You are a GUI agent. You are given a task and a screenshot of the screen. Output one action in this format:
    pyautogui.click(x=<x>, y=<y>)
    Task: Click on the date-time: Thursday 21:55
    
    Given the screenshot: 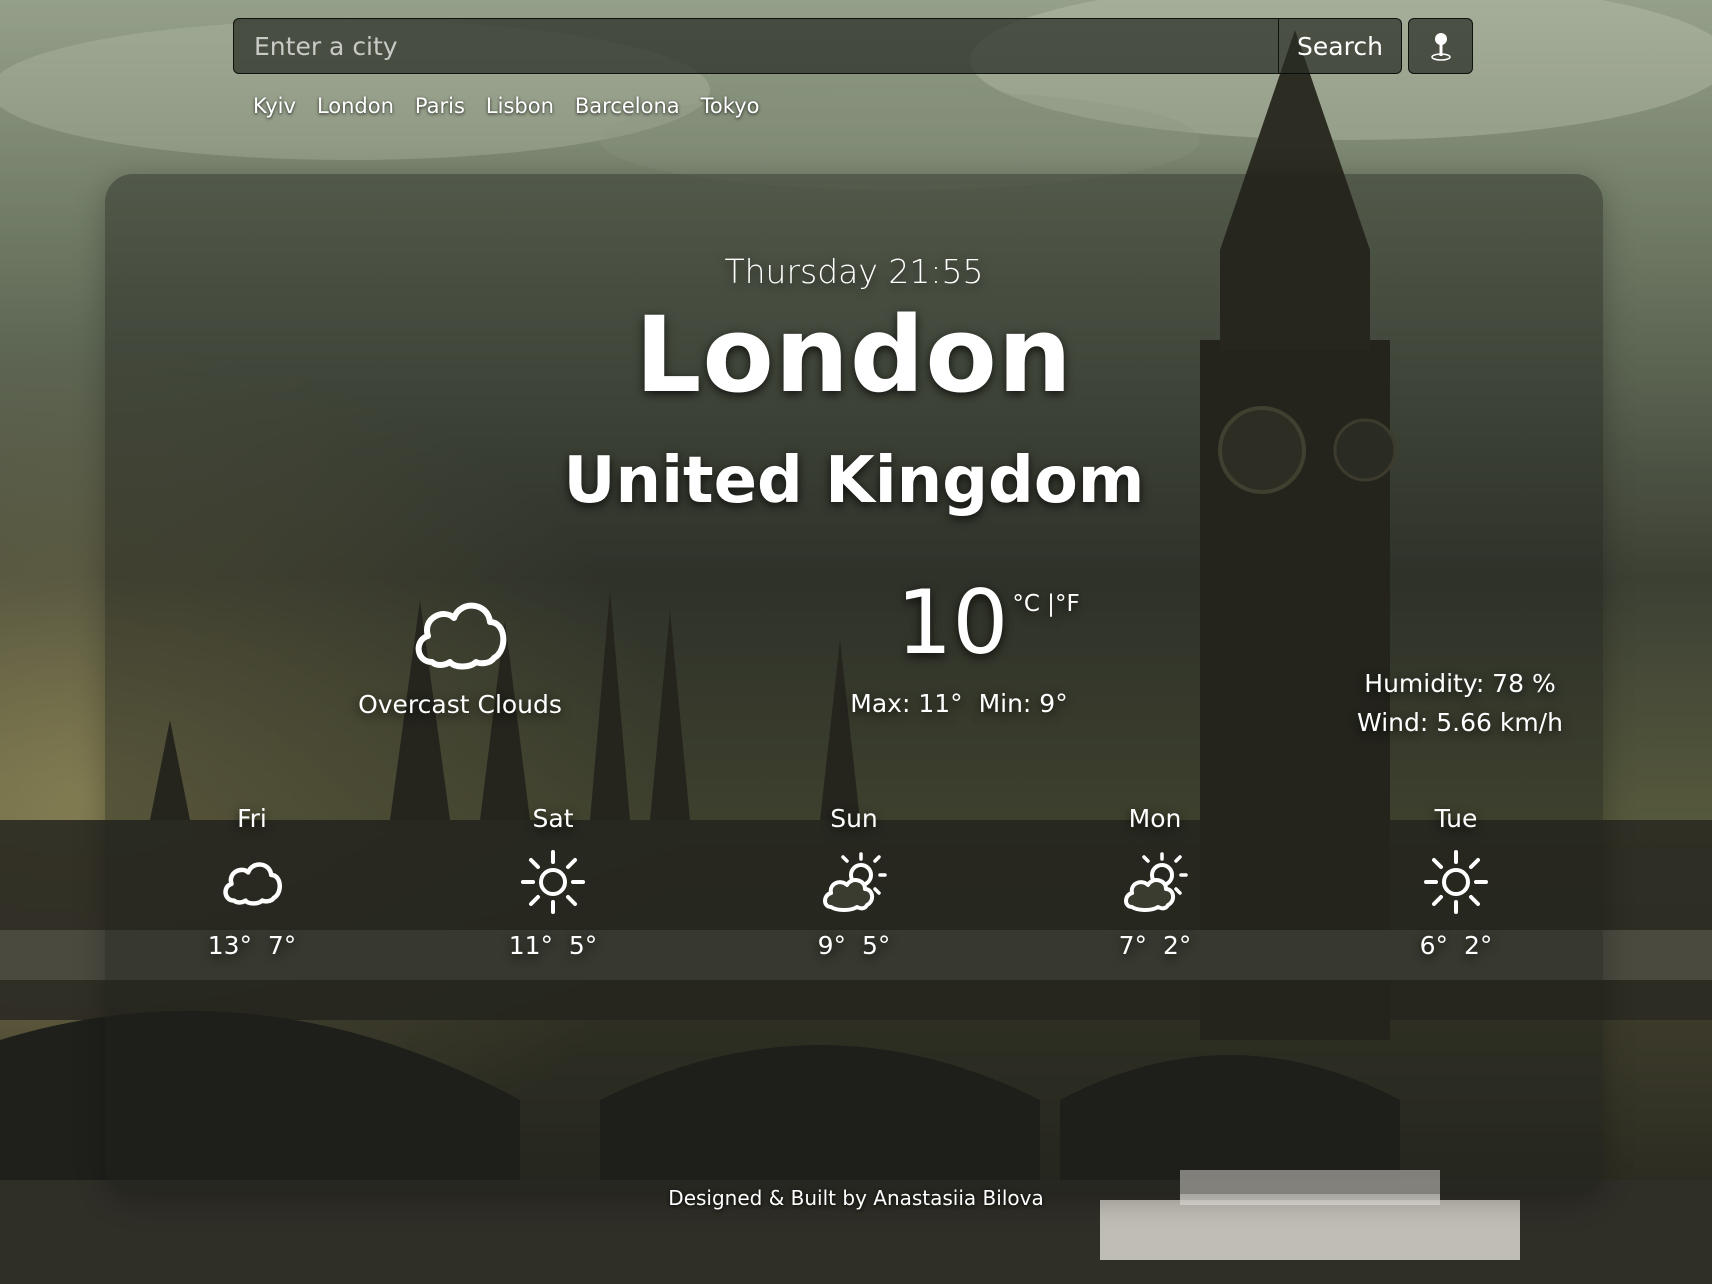 What is the action you would take?
    pyautogui.click(x=854, y=271)
    